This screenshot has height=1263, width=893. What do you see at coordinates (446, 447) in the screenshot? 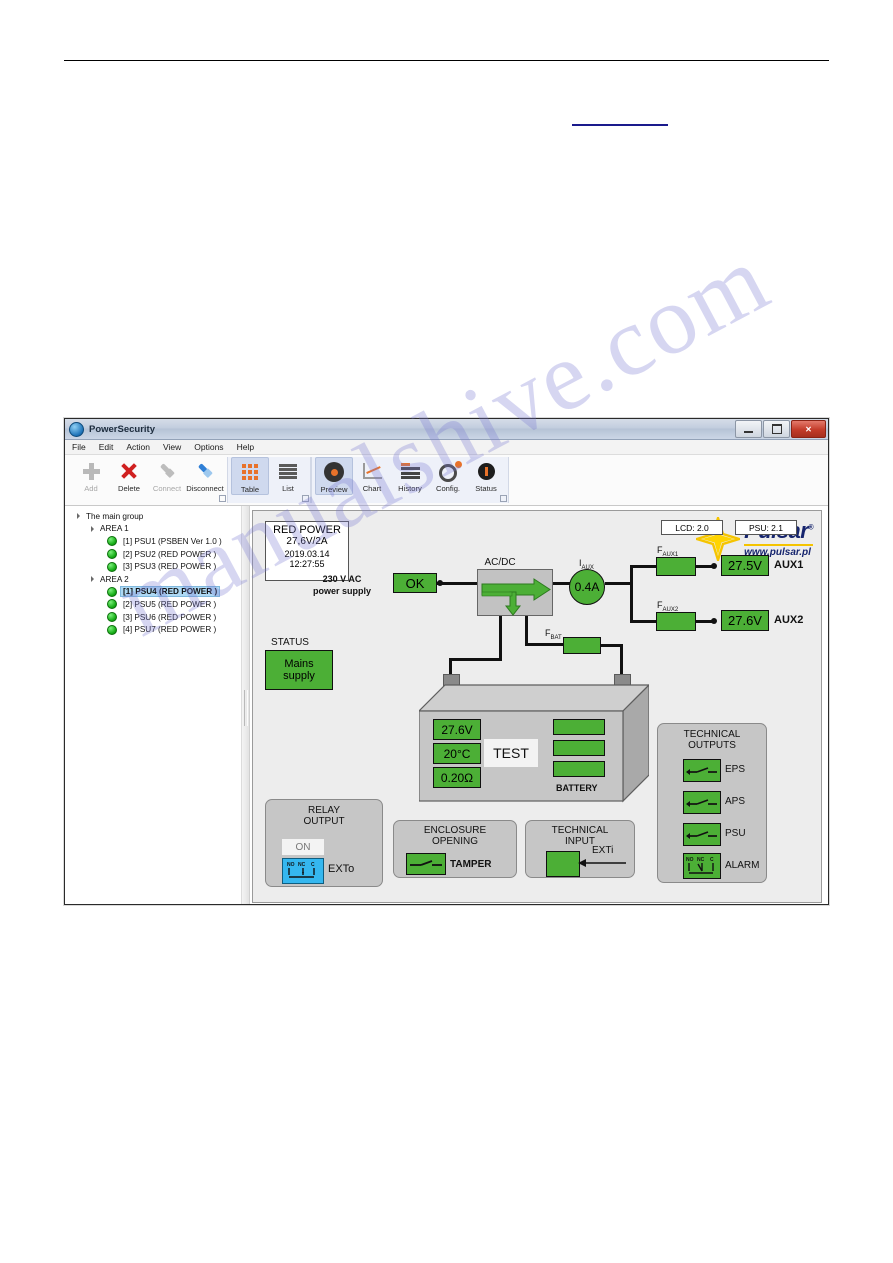
I see `menu-bar: File Edit Action View Options Help` at bounding box center [446, 447].